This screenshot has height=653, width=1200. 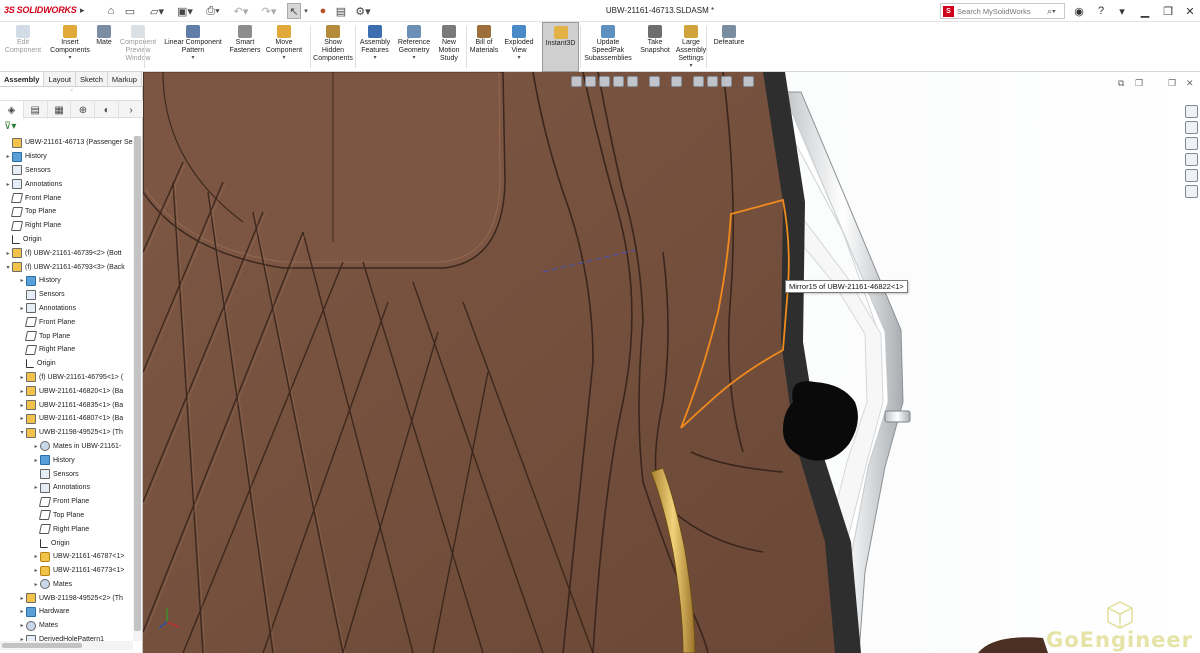 What do you see at coordinates (375, 47) in the screenshot?
I see `assembly-features-button: Assembly Features ▾` at bounding box center [375, 47].